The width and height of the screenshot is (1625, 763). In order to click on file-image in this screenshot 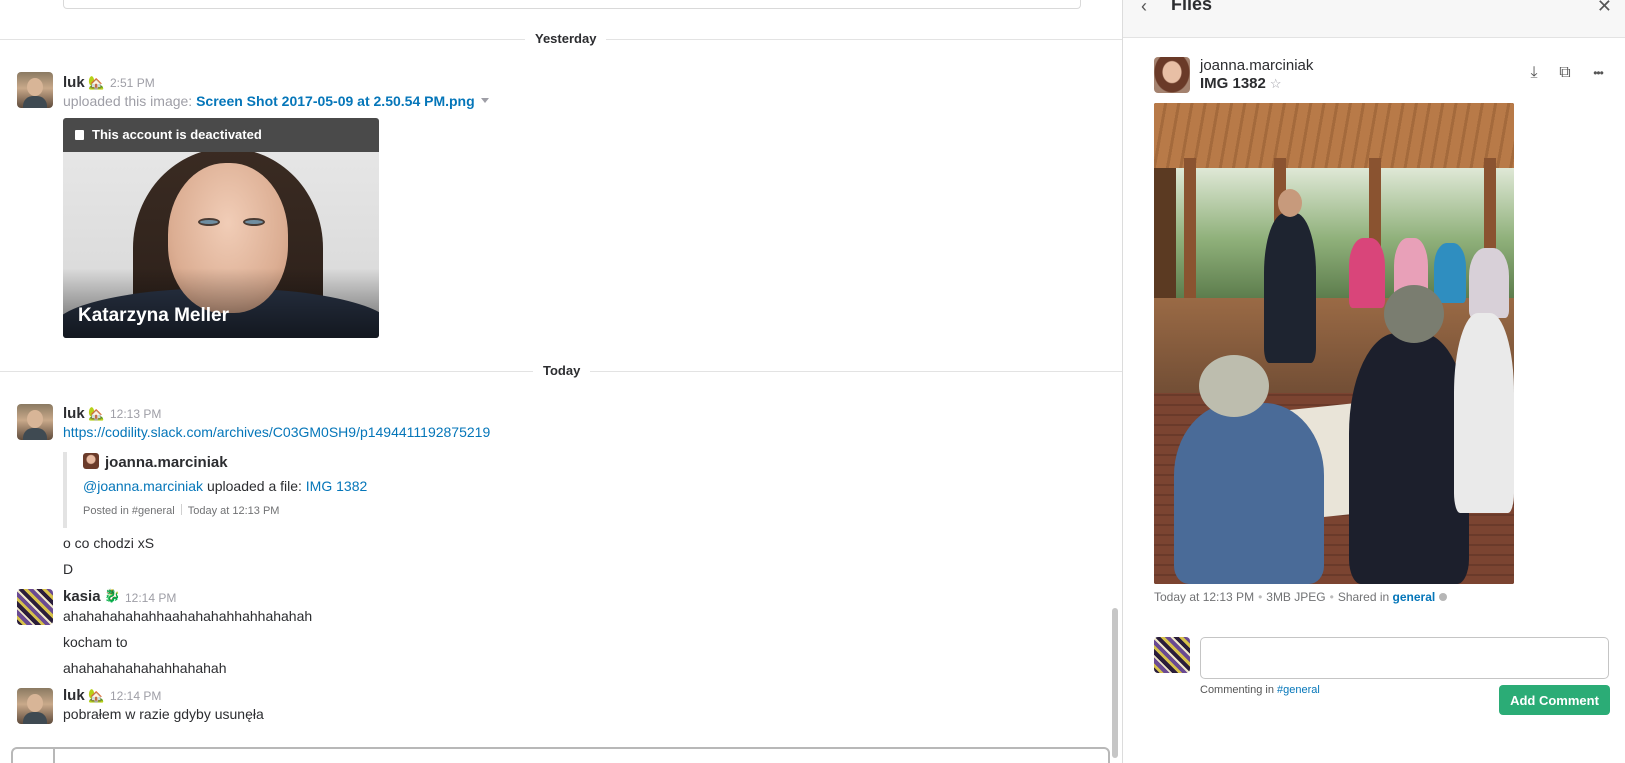, I will do `click(1334, 343)`.